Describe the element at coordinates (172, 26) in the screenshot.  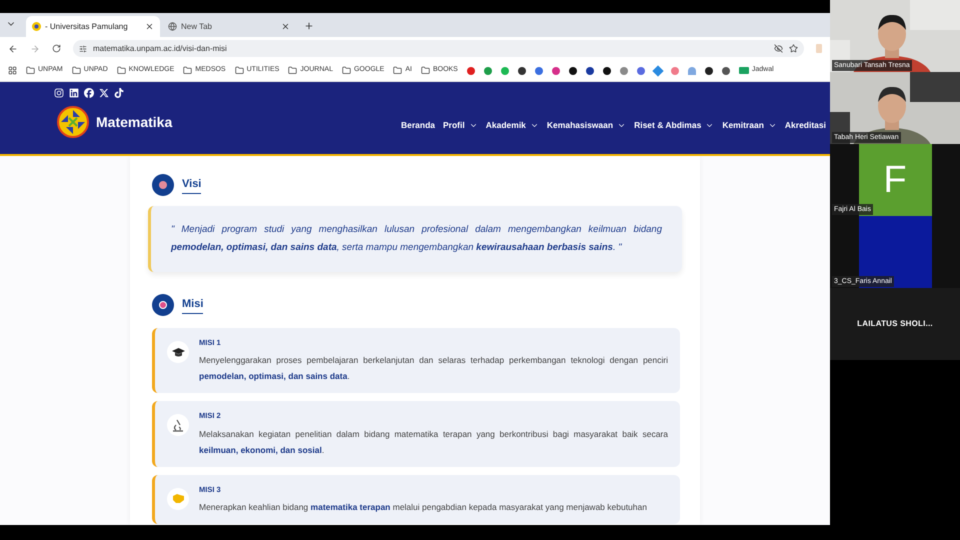
I see `globe-icon` at that location.